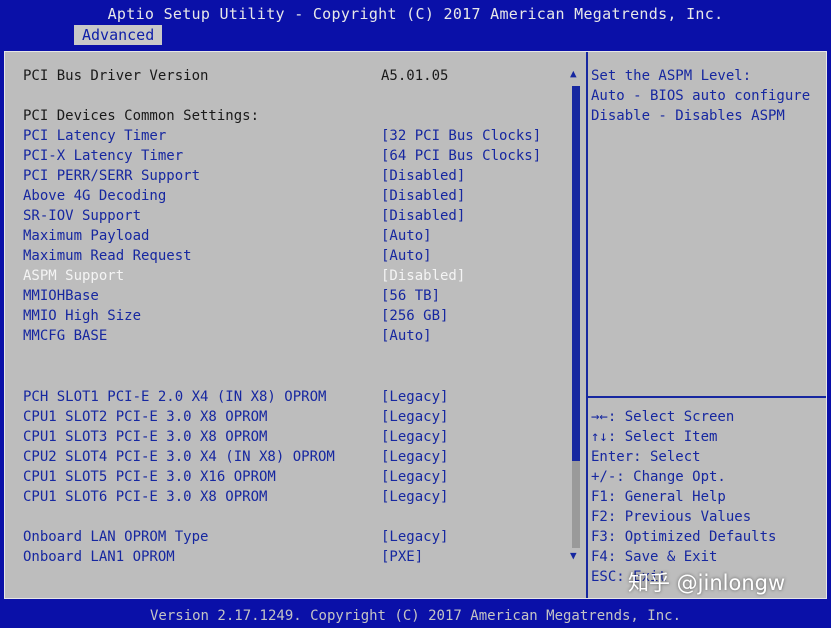  I want to click on setting-label-mmio-high-size: MMIO High Size, so click(82, 316).